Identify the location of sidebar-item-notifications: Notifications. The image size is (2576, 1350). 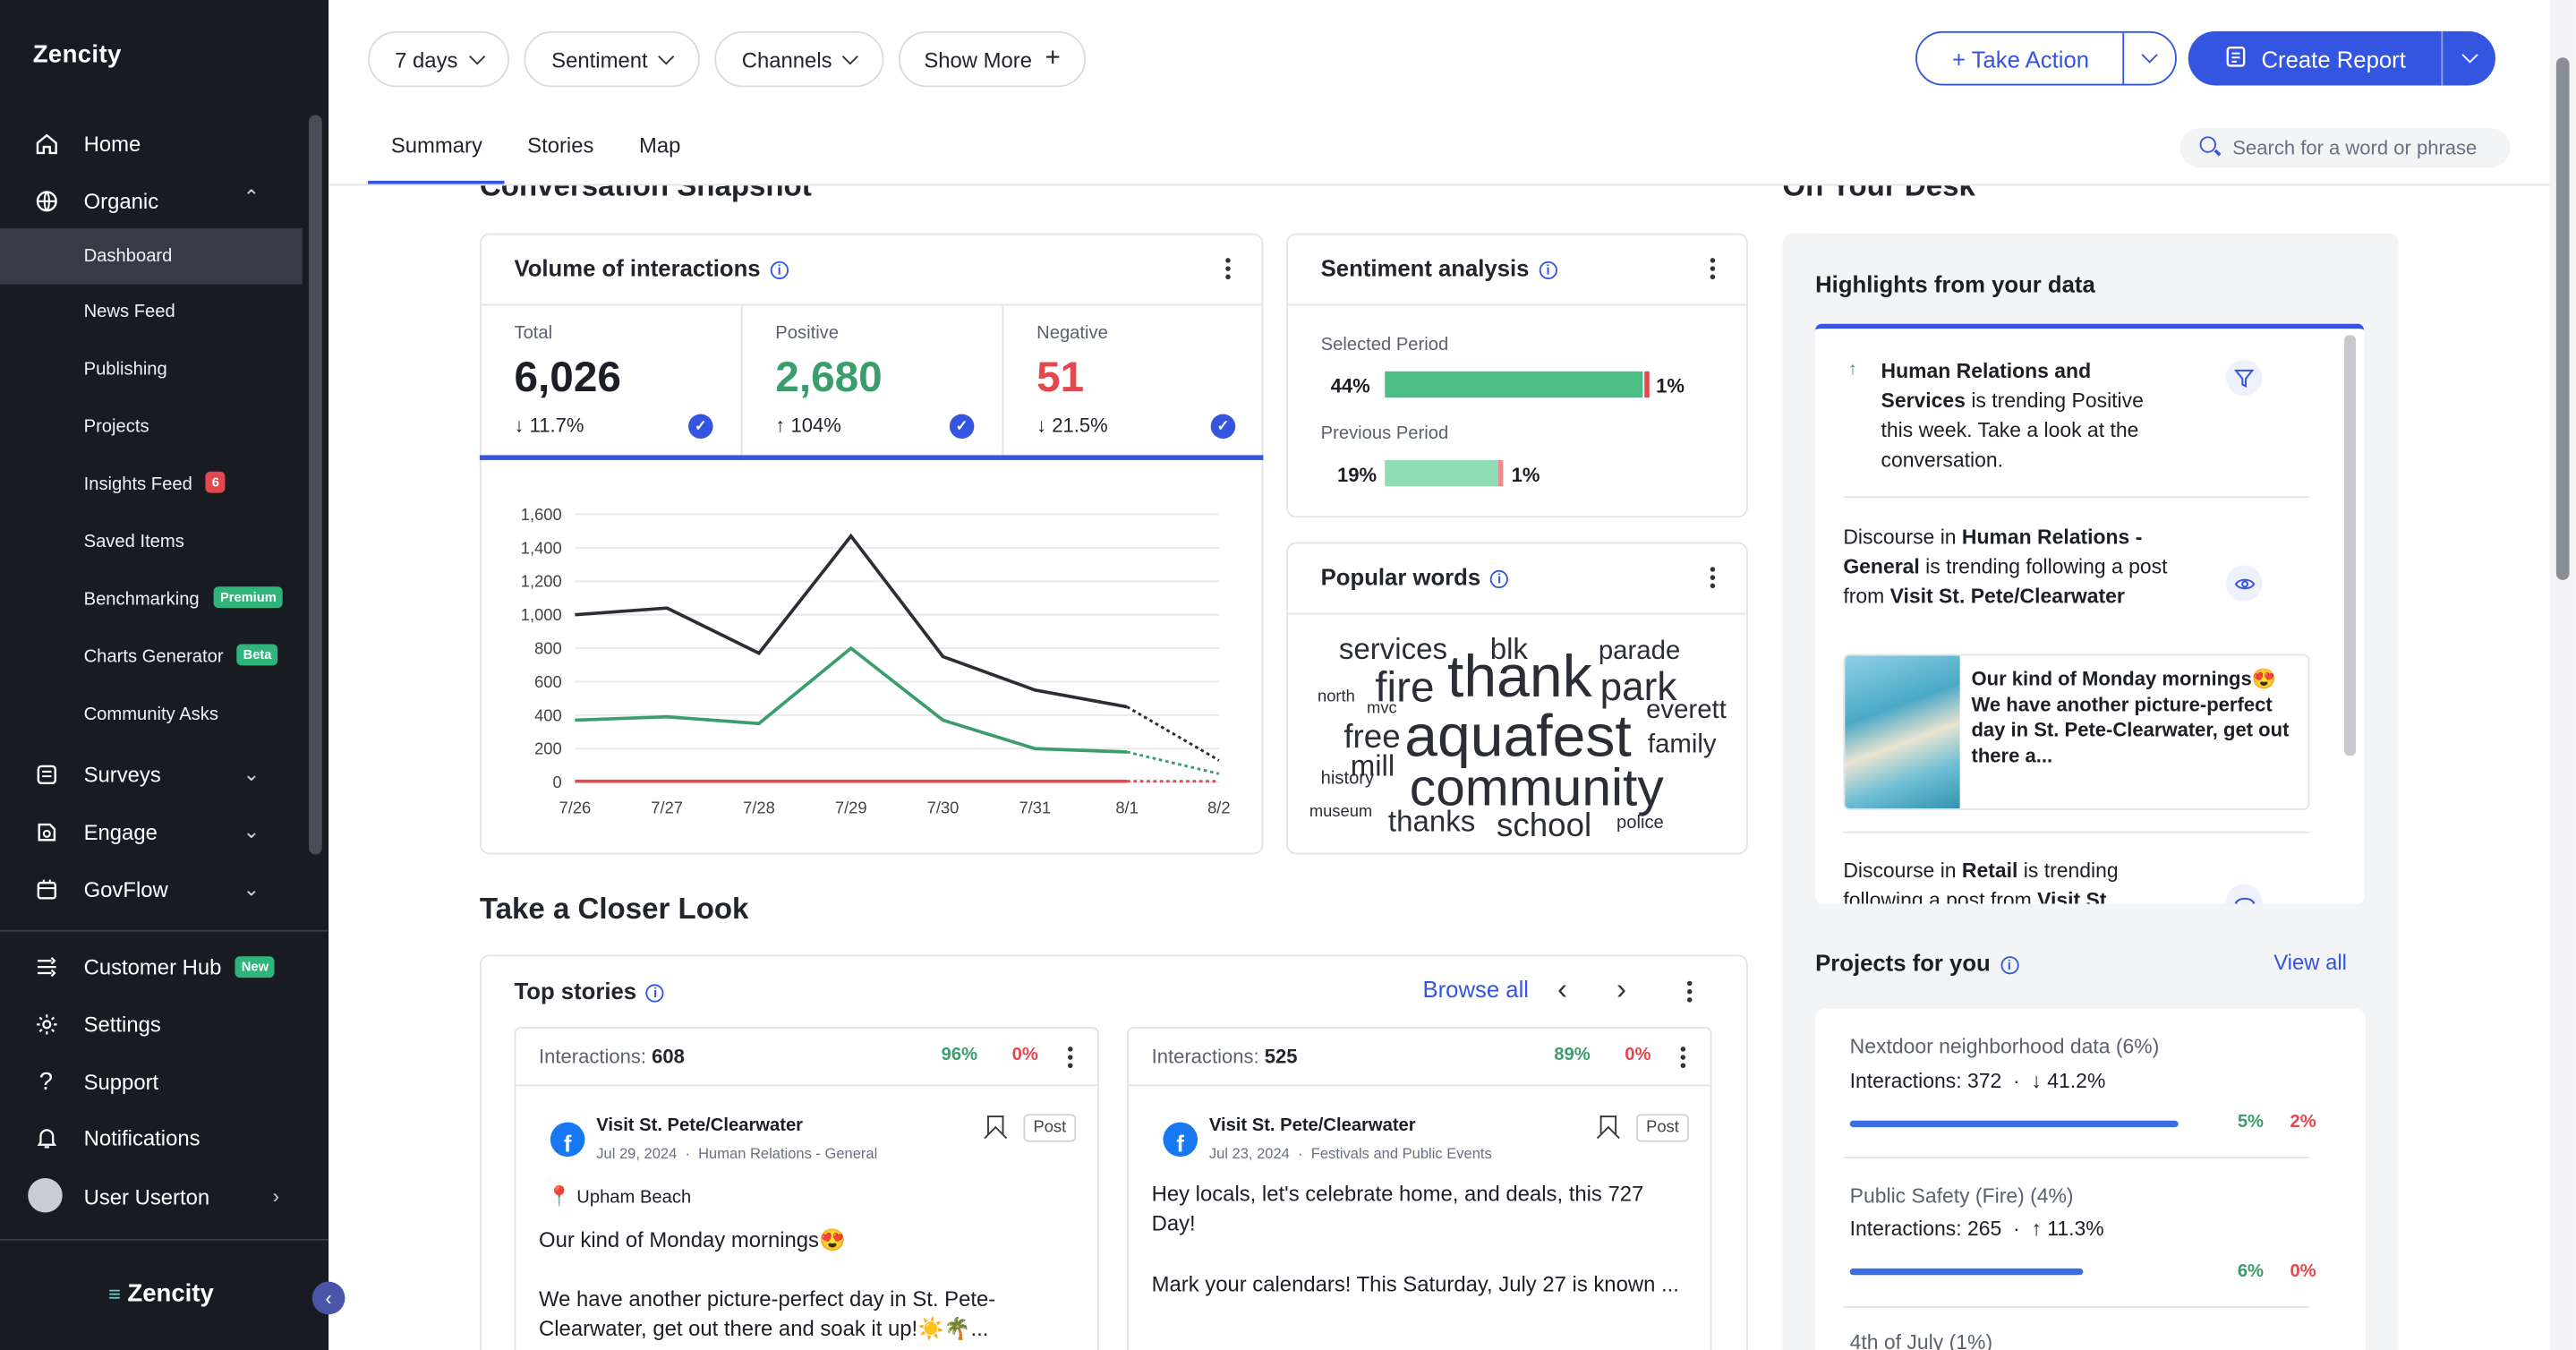
(151, 1137).